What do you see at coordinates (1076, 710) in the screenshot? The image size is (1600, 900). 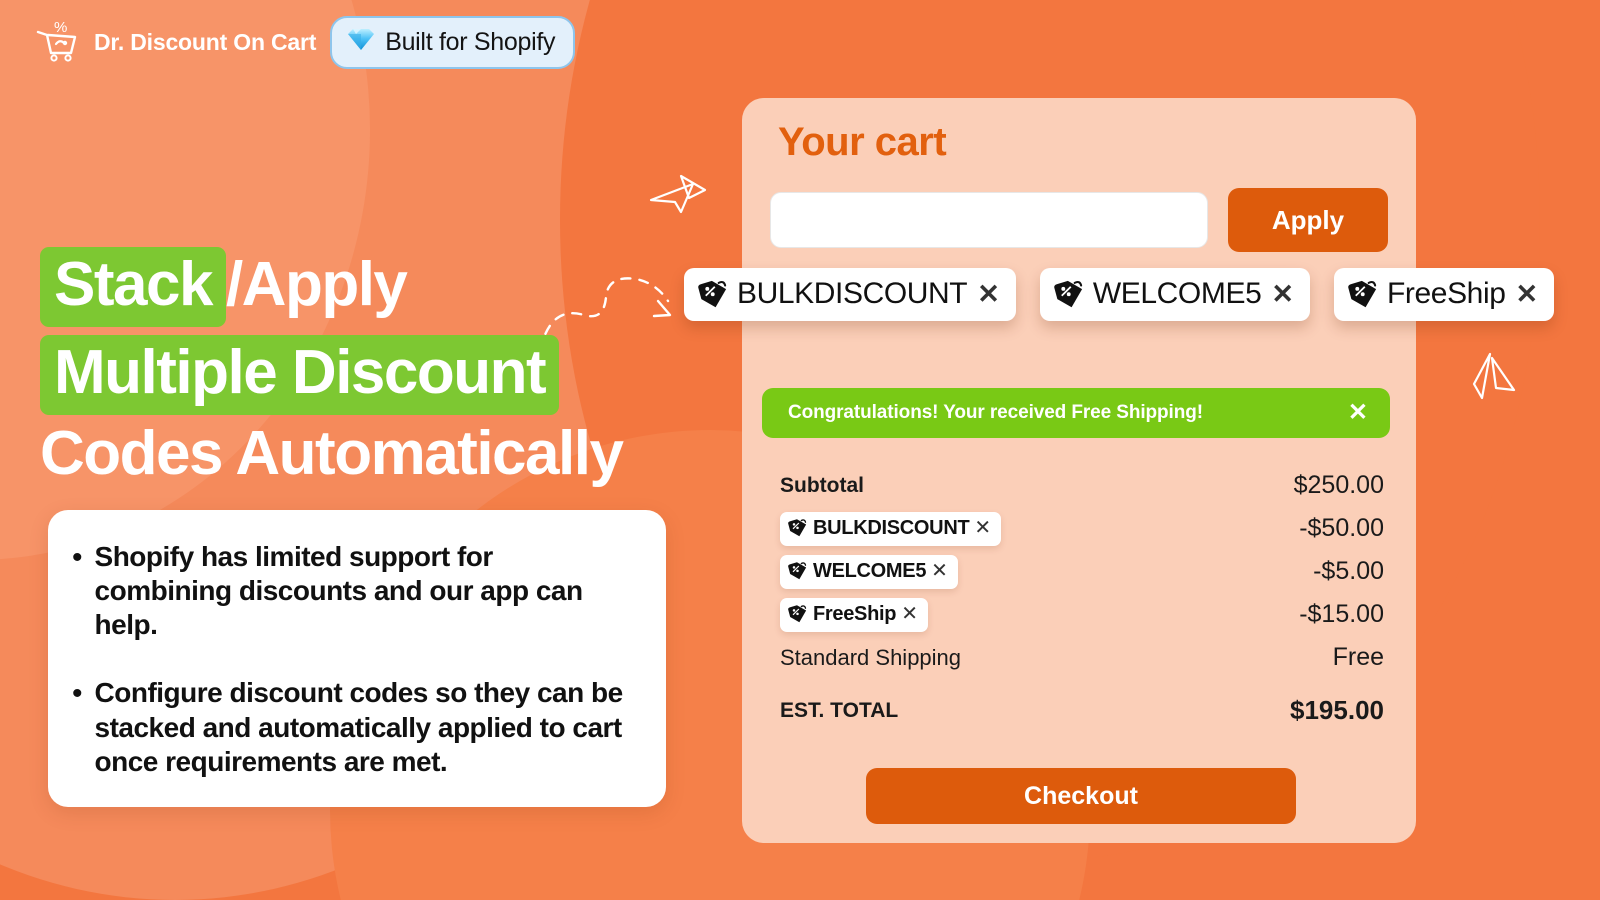 I see `table-row: EST. TOTAL $195.00` at bounding box center [1076, 710].